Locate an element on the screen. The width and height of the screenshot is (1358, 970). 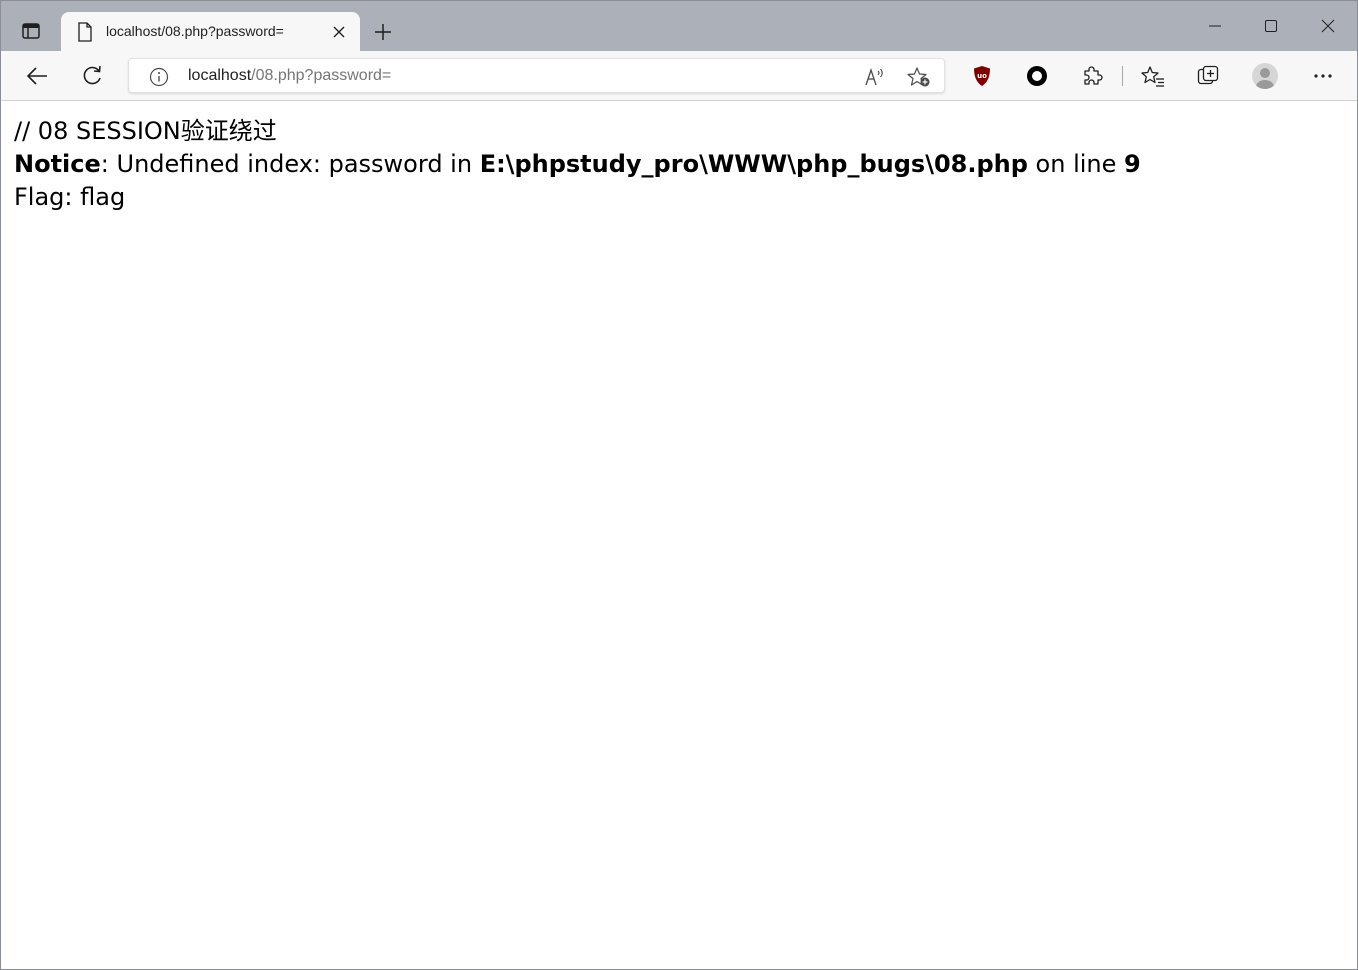
more-menu-icon is located at coordinates (1323, 76).